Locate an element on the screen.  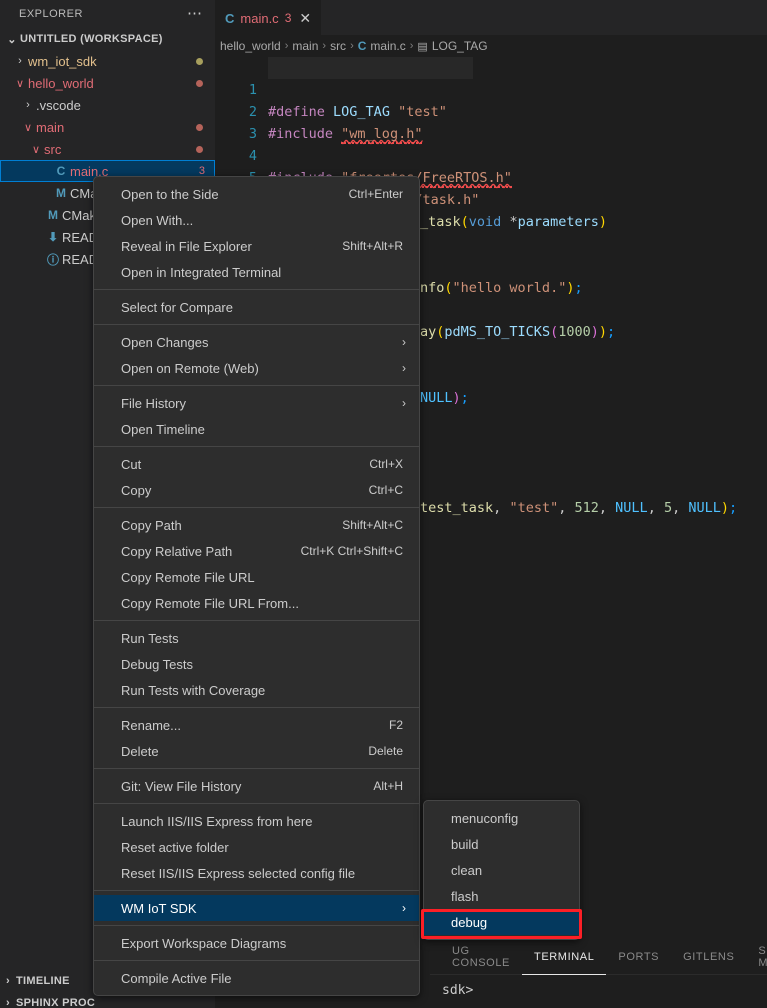
close-icon: ✕ is located at coordinates (305, 18).